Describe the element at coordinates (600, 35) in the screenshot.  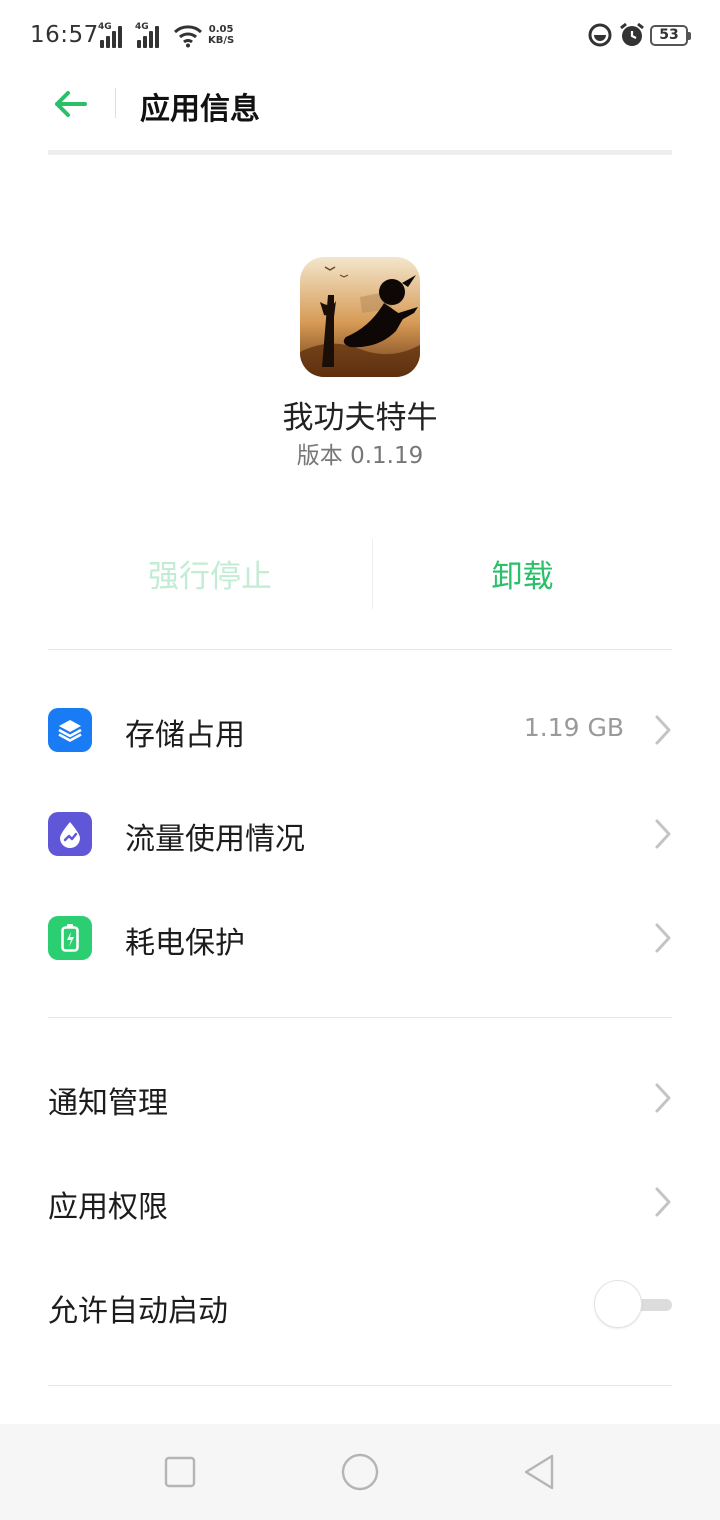
I see `eye-comfort-icon` at that location.